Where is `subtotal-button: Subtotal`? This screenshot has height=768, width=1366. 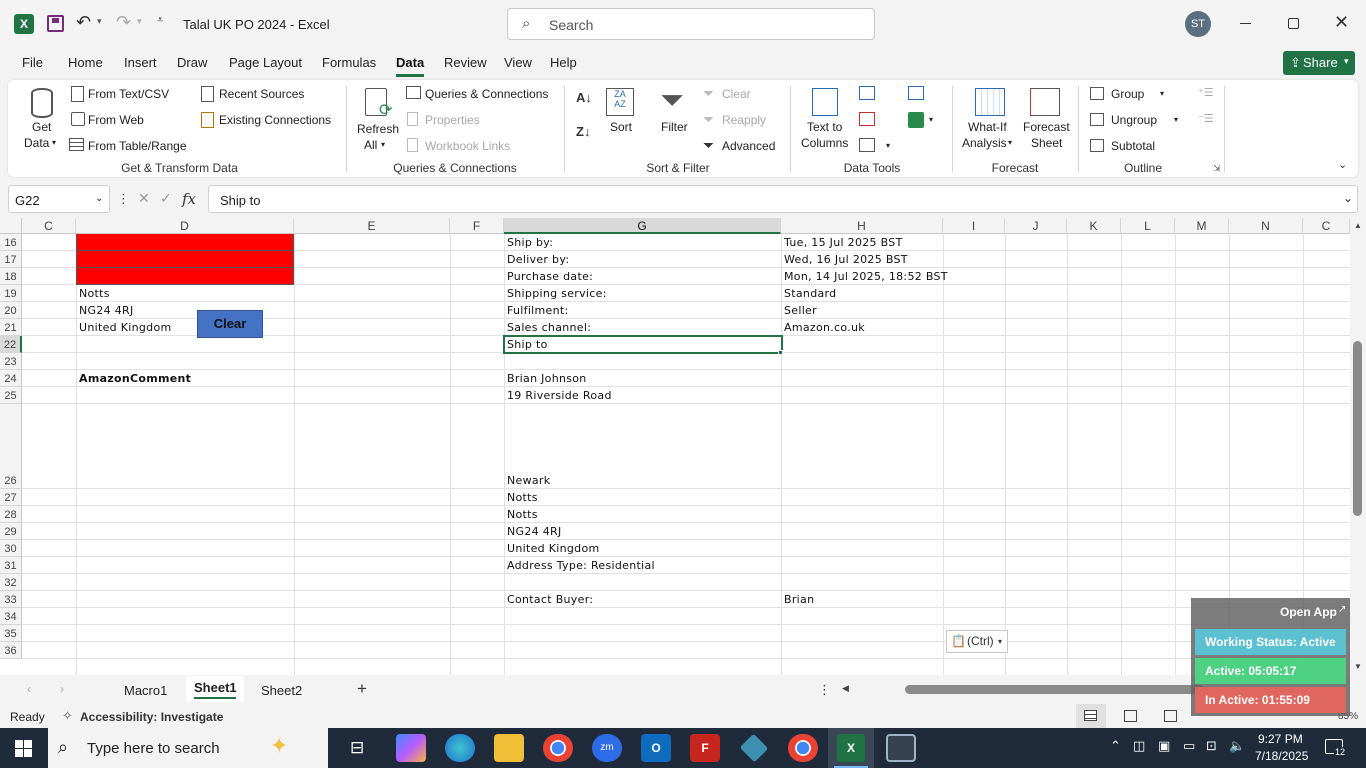
subtotal-button: Subtotal is located at coordinates (1133, 146).